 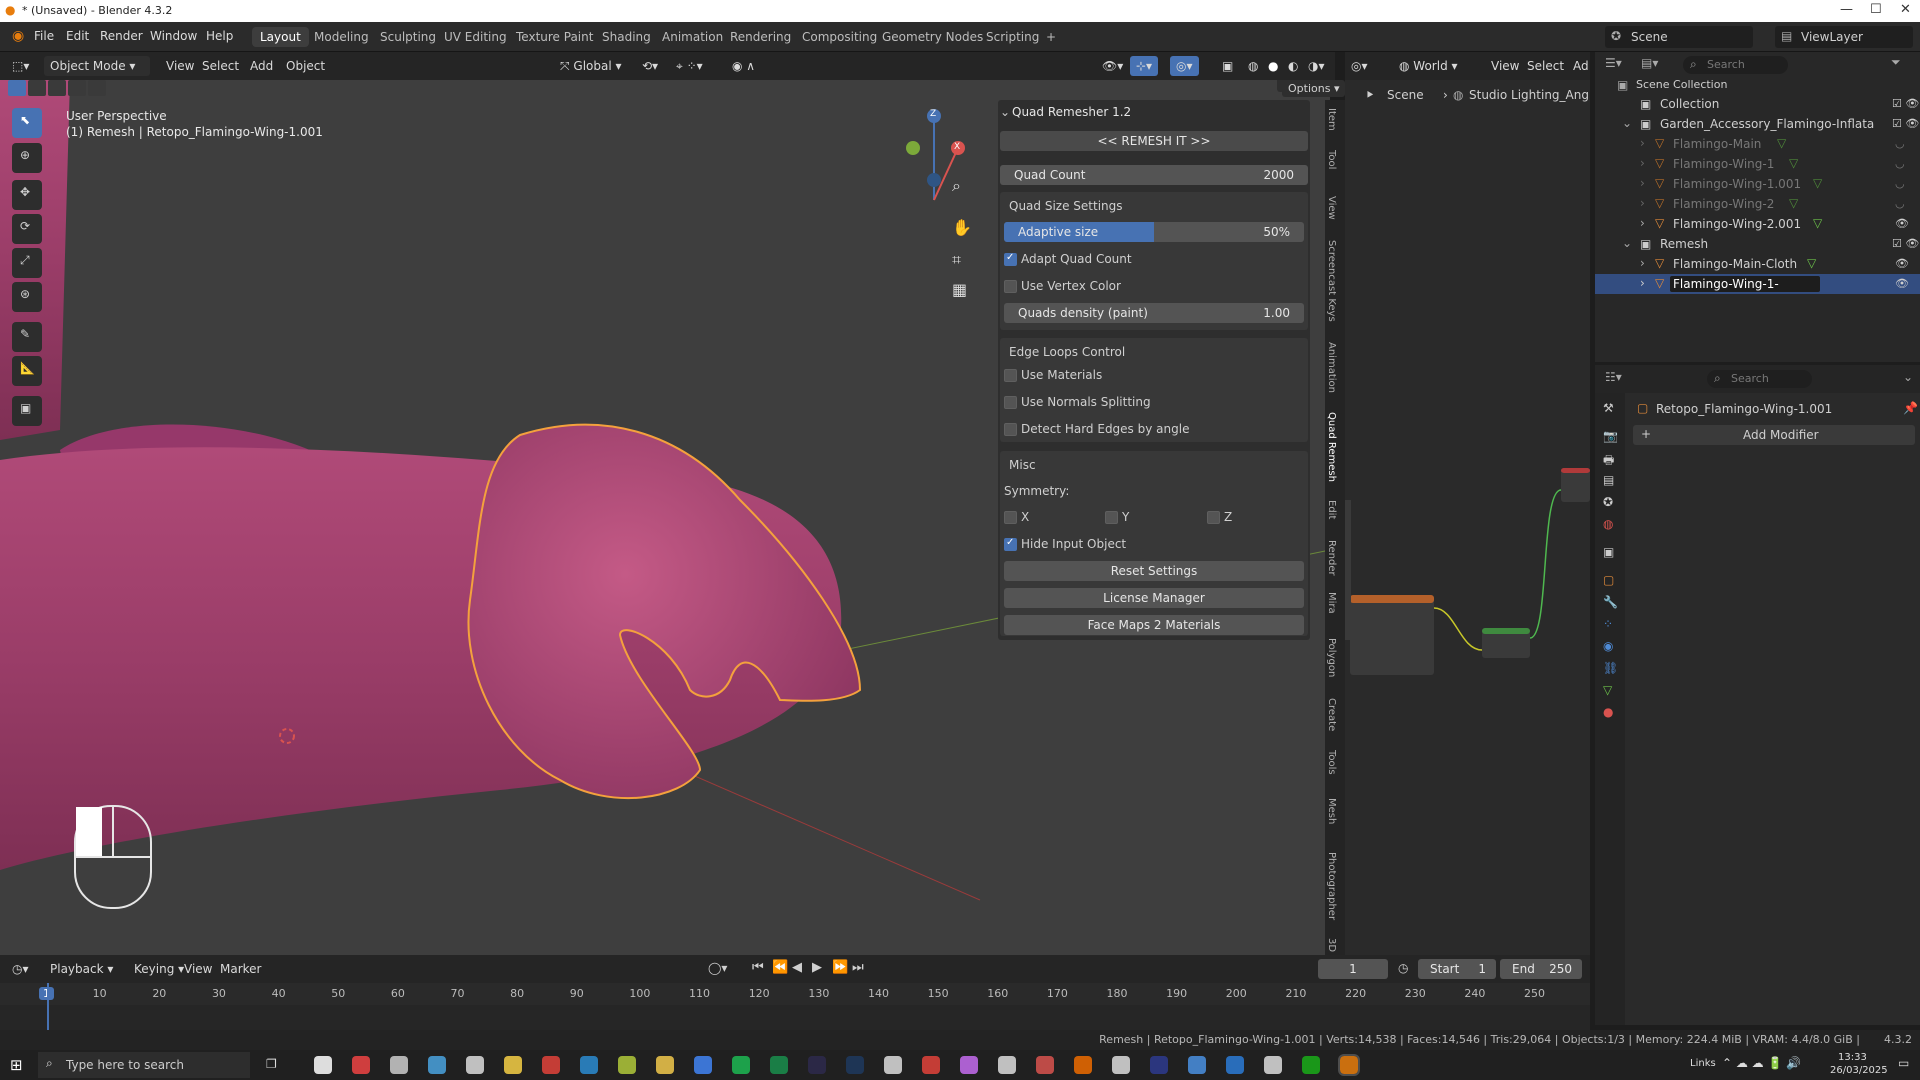 I want to click on tab-scripting: Scripting, so click(x=1012, y=37).